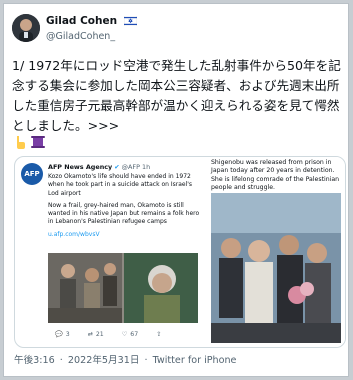 This screenshot has width=353, height=380. Describe the element at coordinates (85, 288) in the screenshot. I see `photo-left` at that location.